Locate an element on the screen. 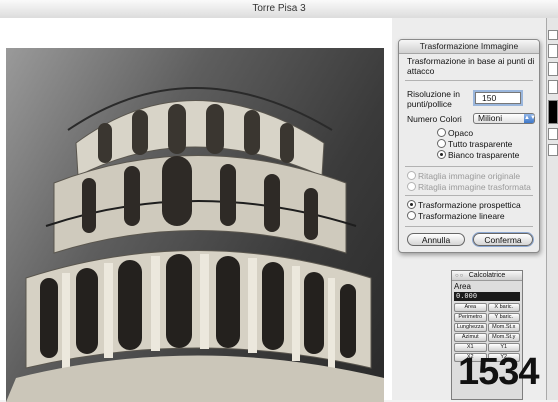 This screenshot has height=402, width=558. cancel-button: Annulla is located at coordinates (436, 239).